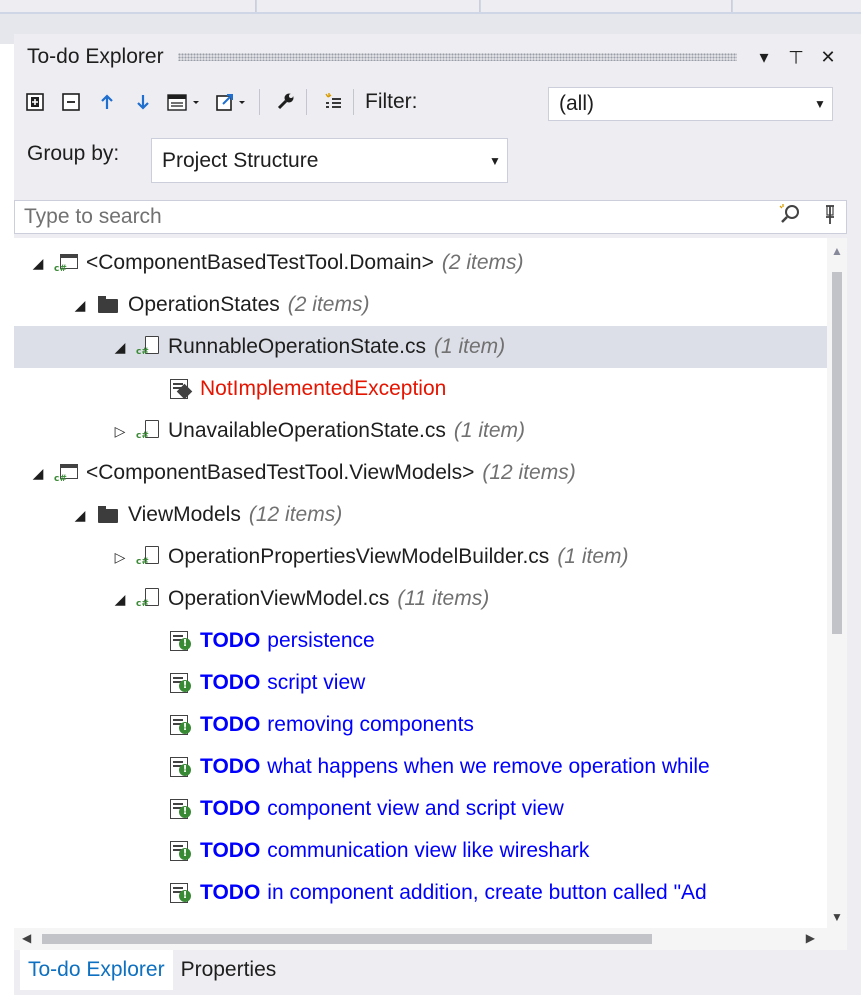 The image size is (861, 995). What do you see at coordinates (420, 725) in the screenshot?
I see `todo-item: ! TODO removing components` at bounding box center [420, 725].